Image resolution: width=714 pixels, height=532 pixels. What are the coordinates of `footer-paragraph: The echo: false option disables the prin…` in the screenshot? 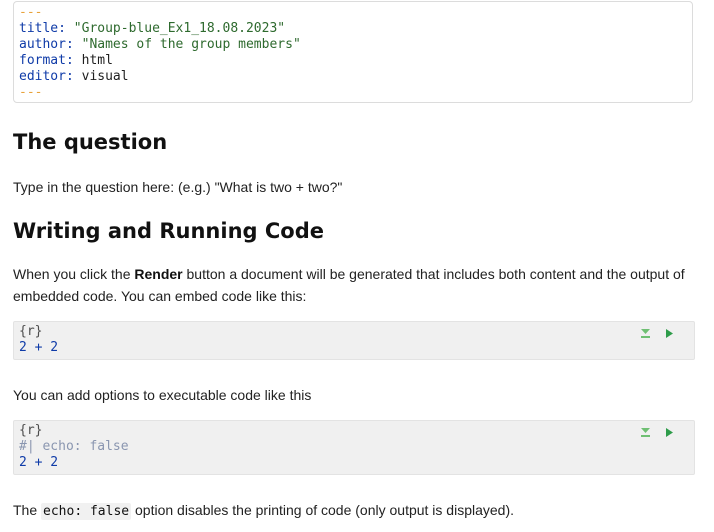 It's located at (353, 511).